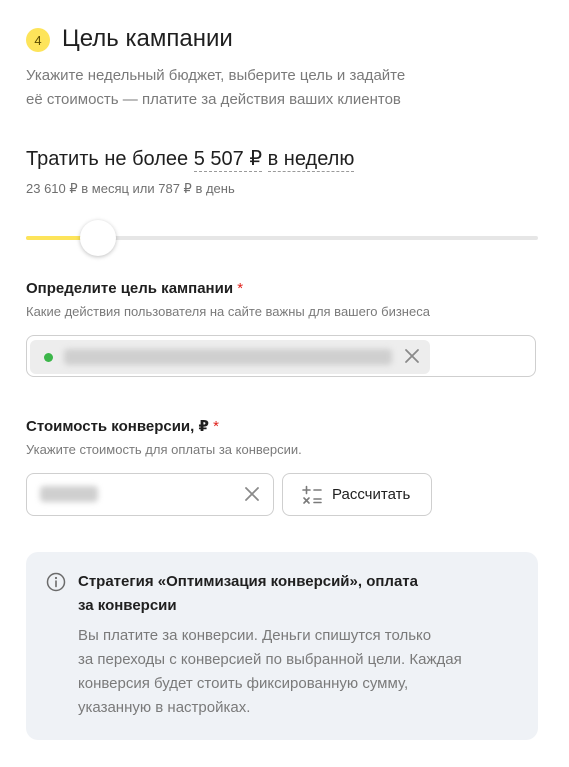  Describe the element at coordinates (311, 160) in the screenshot. I see `budget-period: в неделю` at that location.